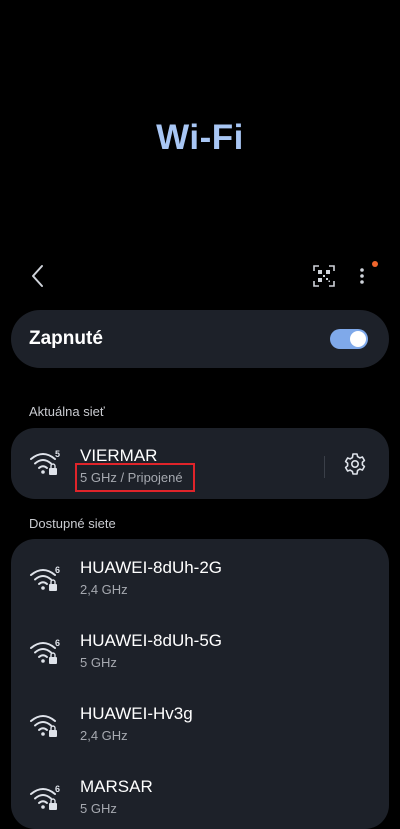 Image resolution: width=400 pixels, height=829 pixels. What do you see at coordinates (200, 795) in the screenshot?
I see `network-item: 6 MARSAR 5 GHz` at bounding box center [200, 795].